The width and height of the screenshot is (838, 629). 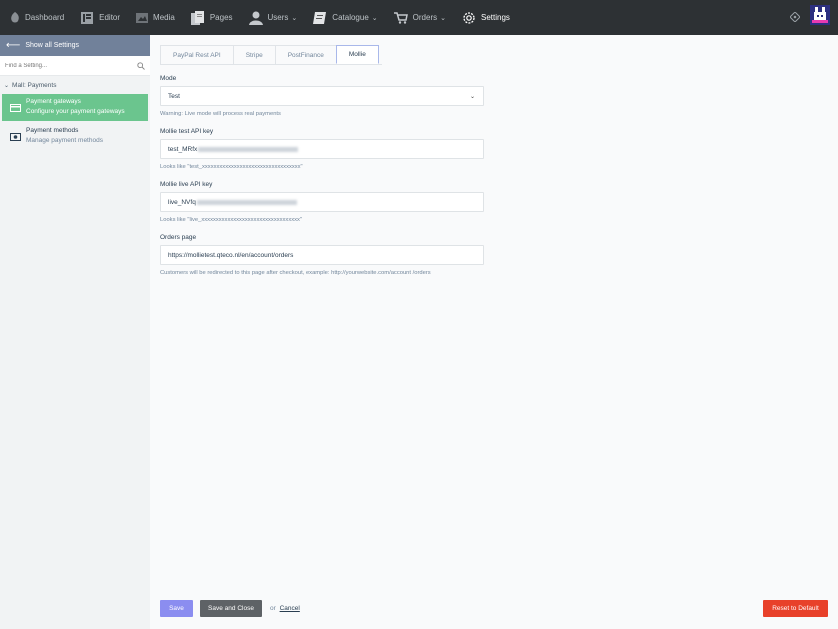 I want to click on catalogue-icon, so click(x=320, y=17).